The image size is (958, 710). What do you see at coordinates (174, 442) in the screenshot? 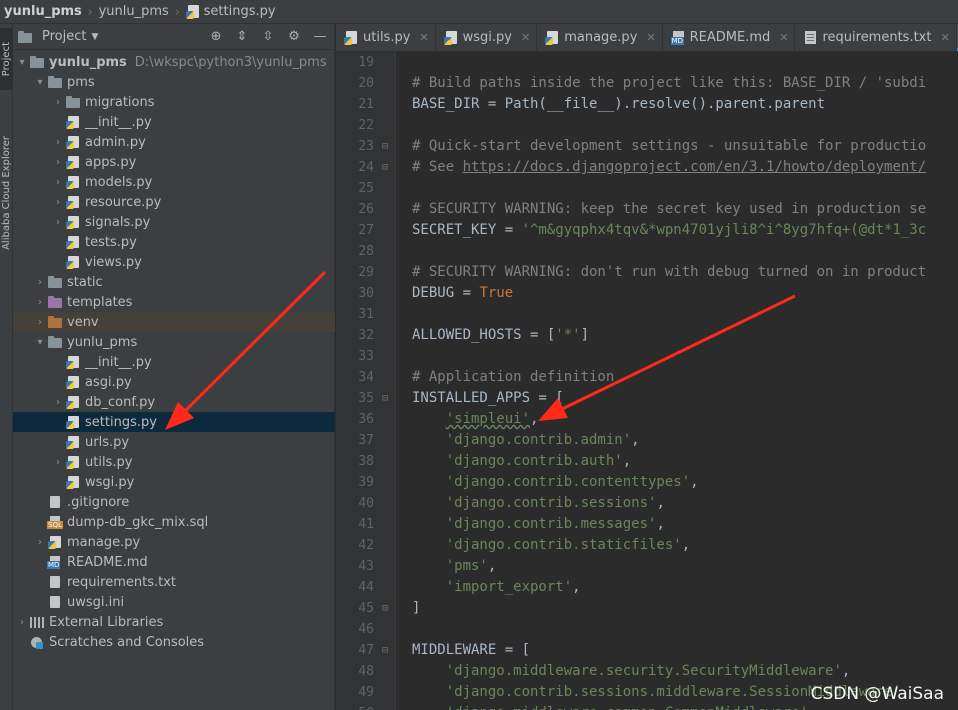
I see `tree-item: urls.py` at bounding box center [174, 442].